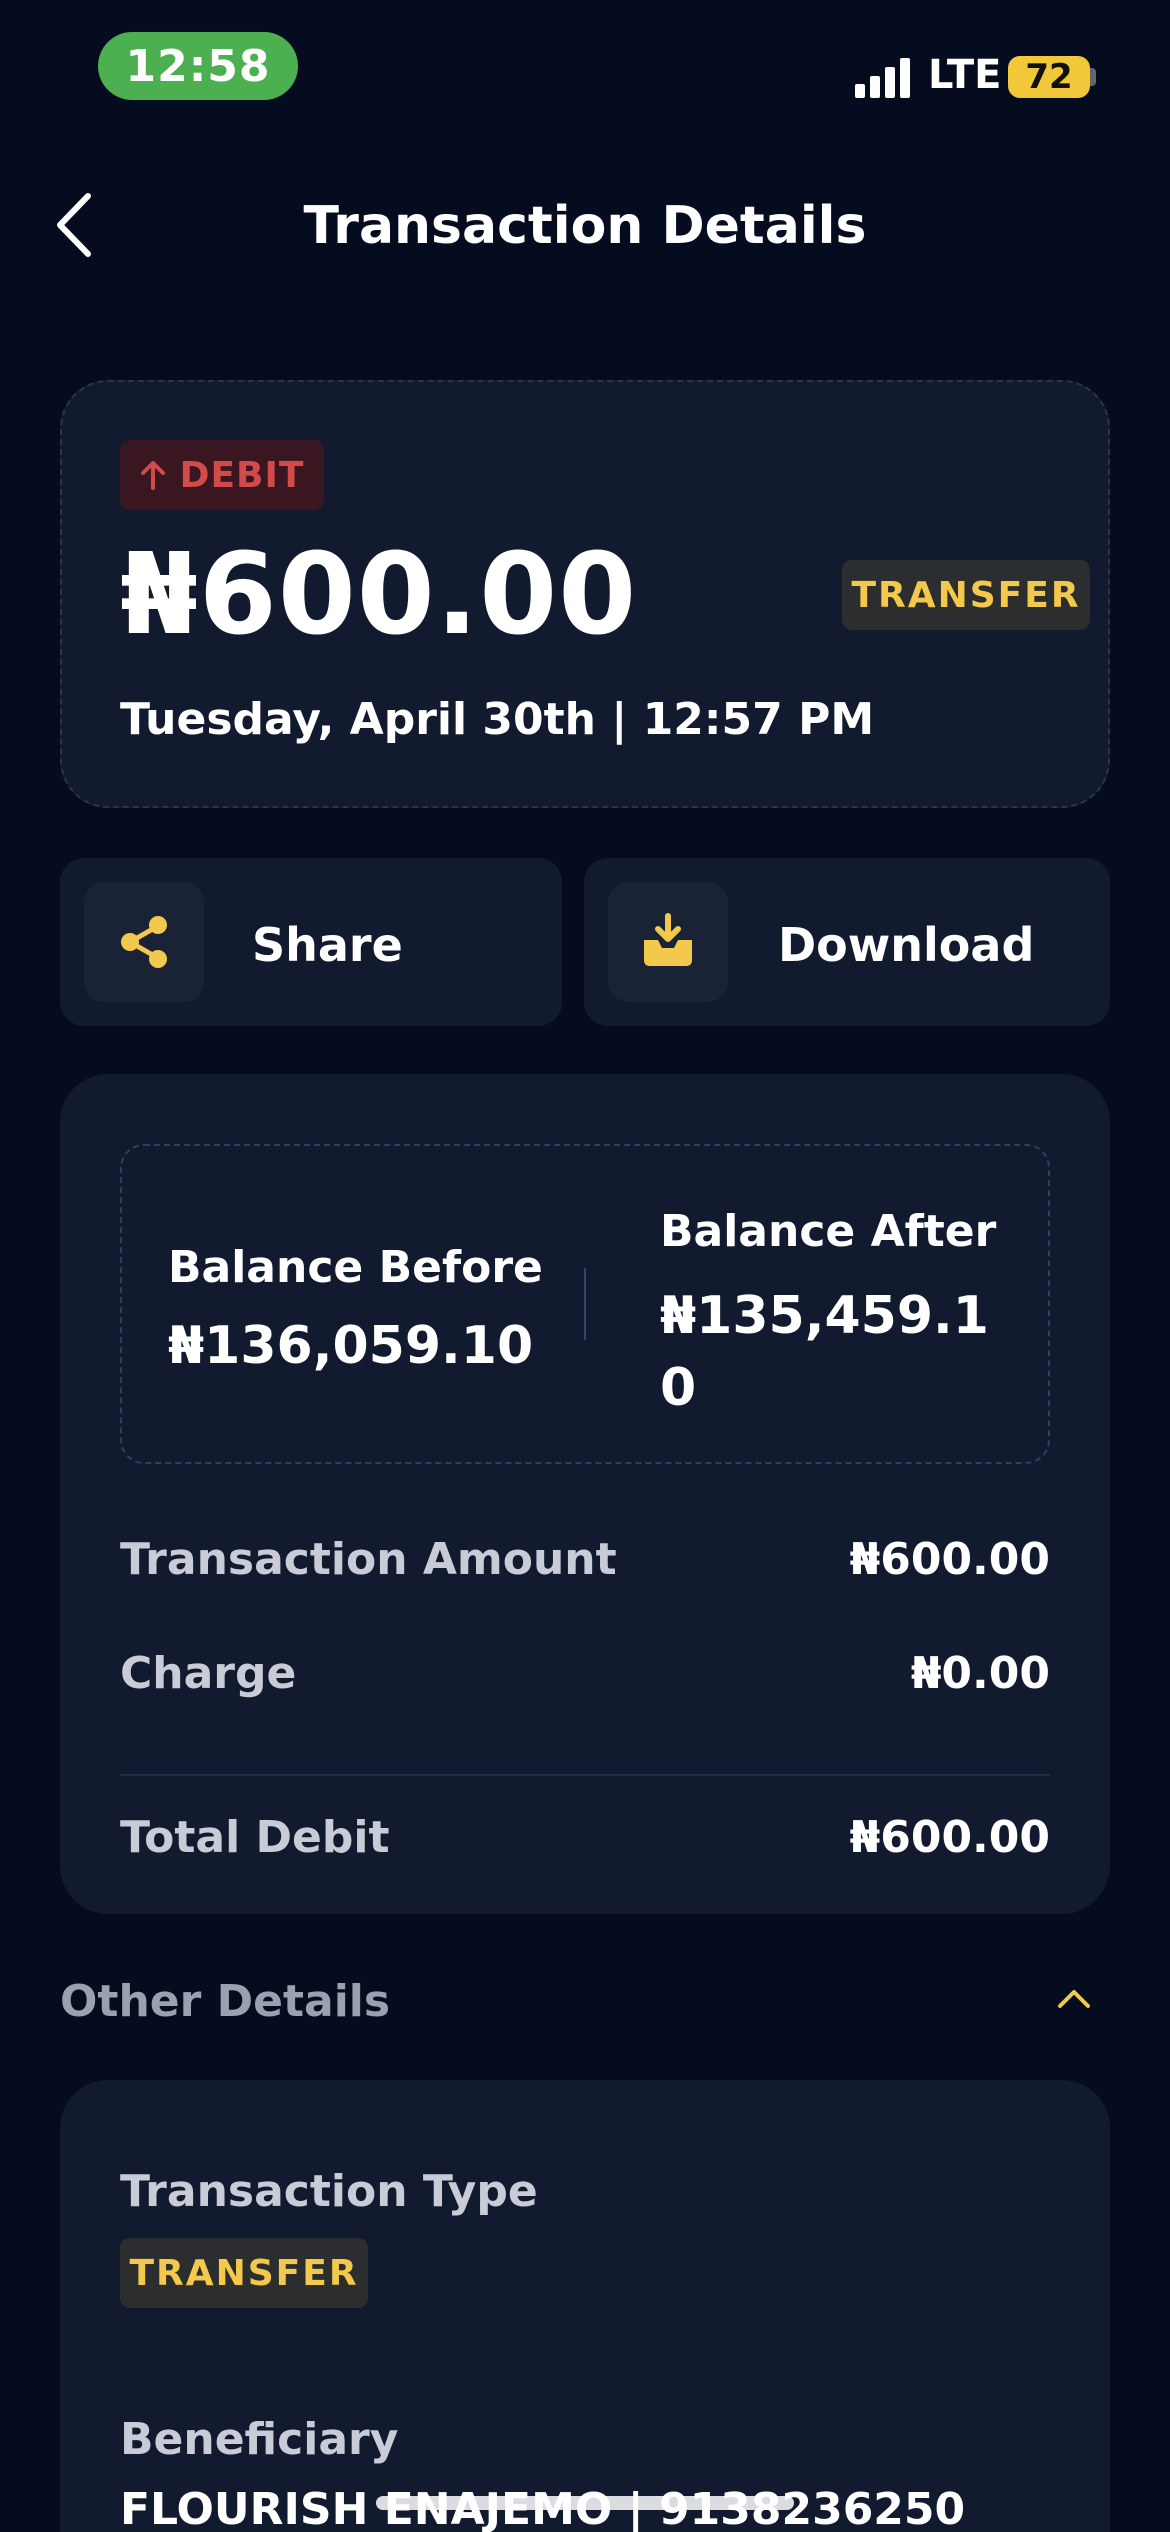 This screenshot has height=2532, width=1170. What do you see at coordinates (351, 1346) in the screenshot?
I see `balance-before-value: ₦136,059.10` at bounding box center [351, 1346].